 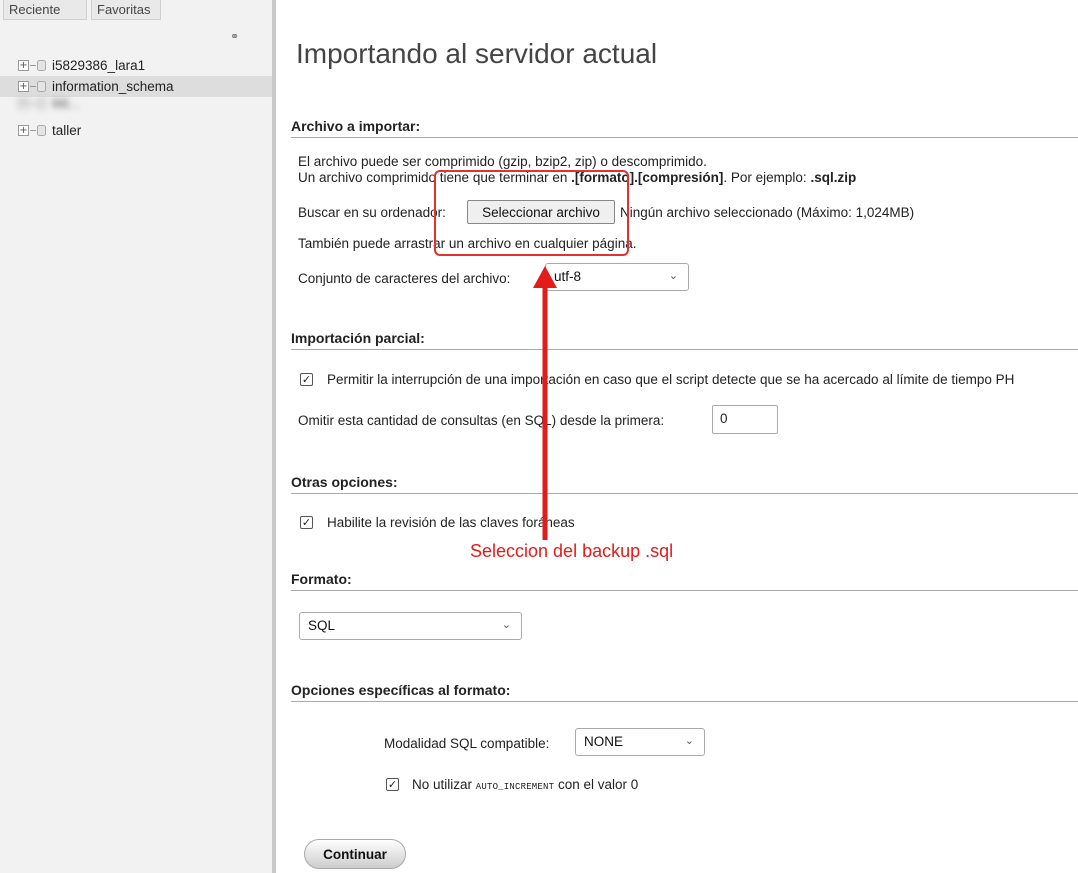 What do you see at coordinates (306, 379) in the screenshot?
I see `allow-interrupt-checkbox: ✓` at bounding box center [306, 379].